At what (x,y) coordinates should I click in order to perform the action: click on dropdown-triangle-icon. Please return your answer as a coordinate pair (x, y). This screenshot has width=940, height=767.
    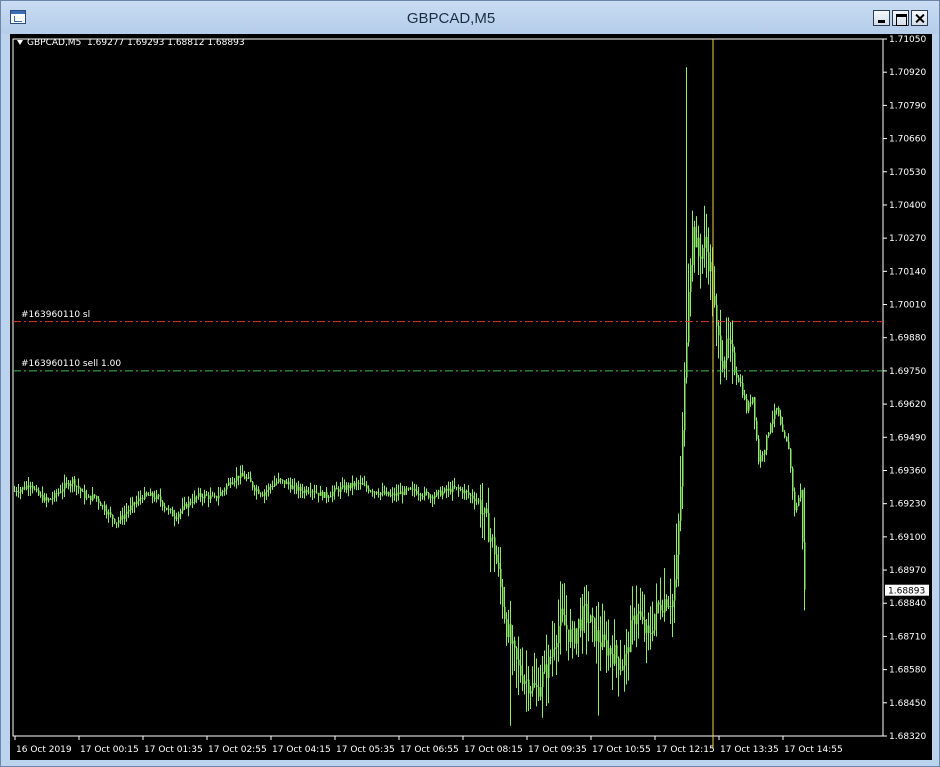
    Looking at the image, I should click on (20, 42).